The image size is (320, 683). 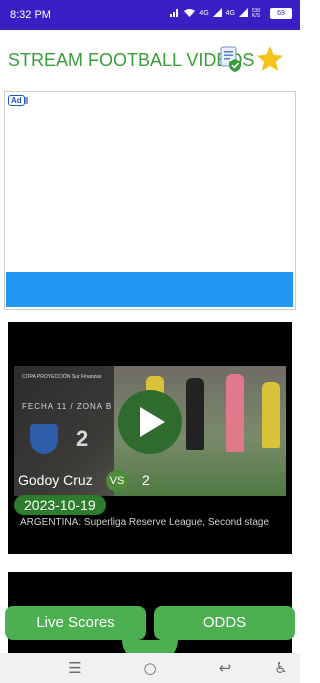 What do you see at coordinates (82, 438) in the screenshot?
I see `thumbnail-score: 2` at bounding box center [82, 438].